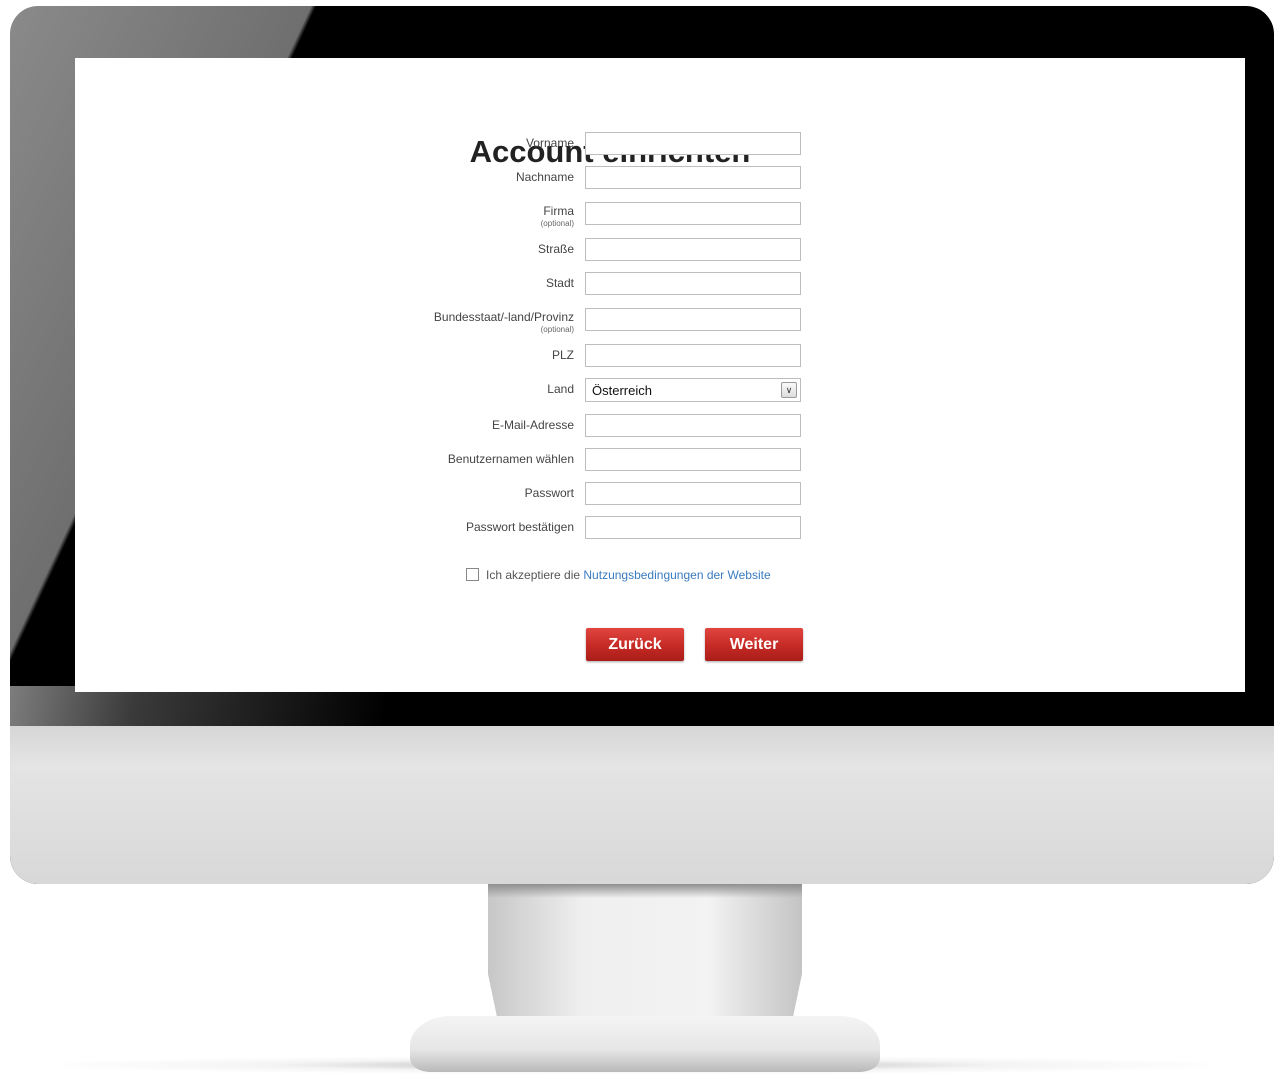 The image size is (1274, 1074). I want to click on form-row-country: Land Österreich ∨, so click(660, 391).